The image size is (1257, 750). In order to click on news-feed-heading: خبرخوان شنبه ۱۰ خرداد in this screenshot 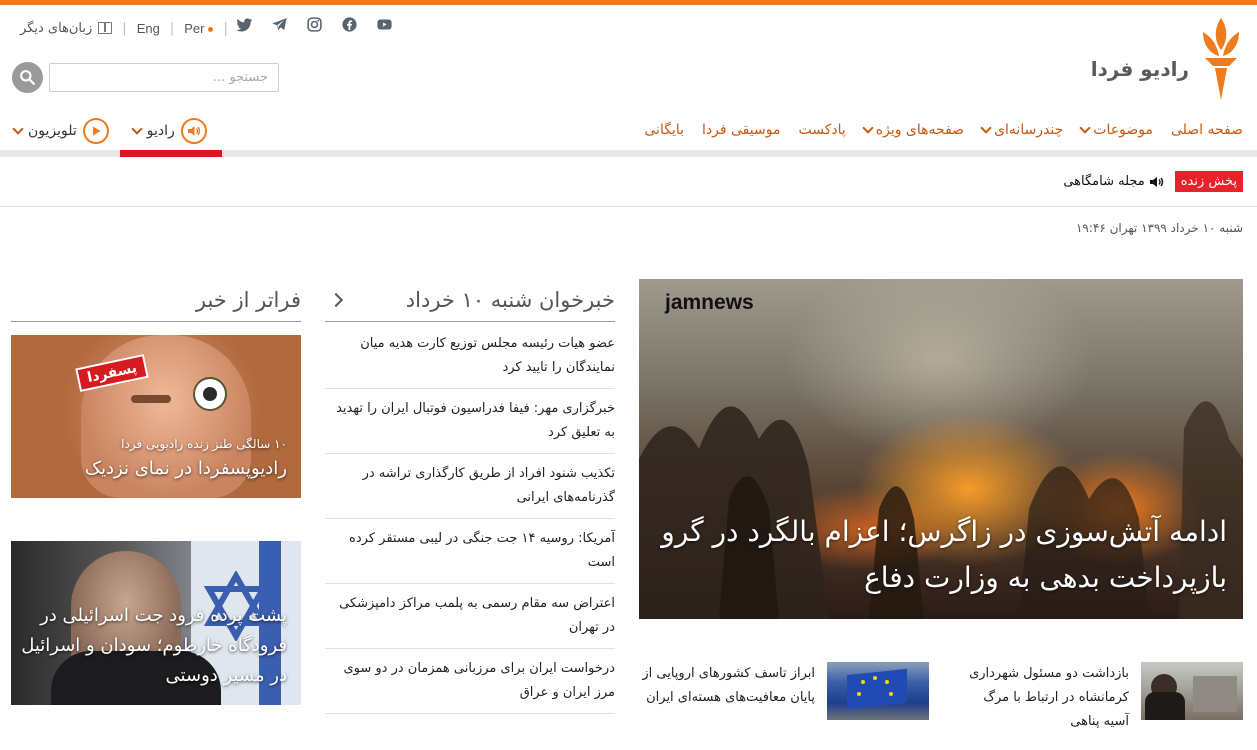, I will do `click(510, 300)`.